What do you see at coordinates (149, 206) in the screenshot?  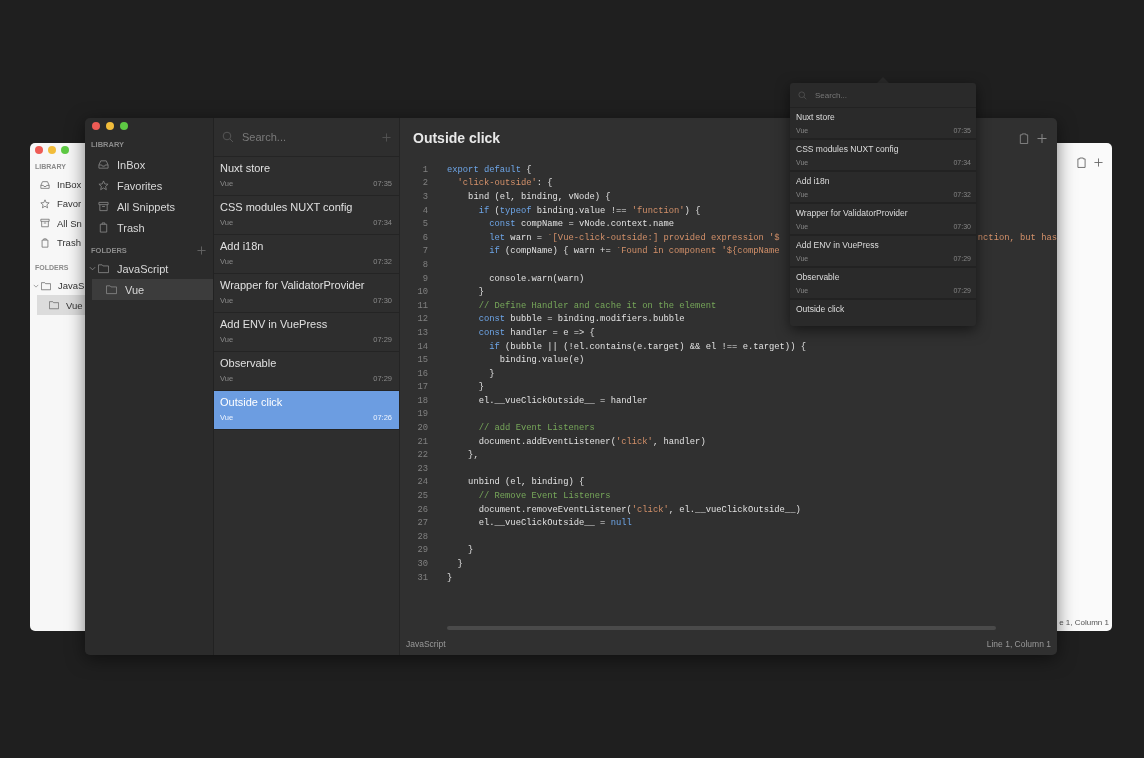 I see `sidebar-item: All Snippets` at bounding box center [149, 206].